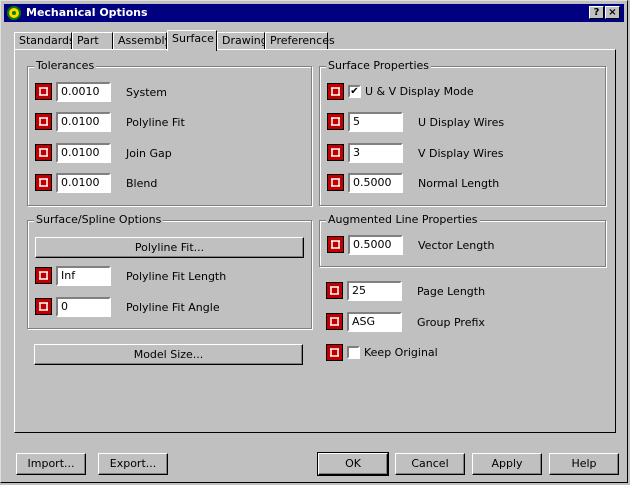 The width and height of the screenshot is (630, 485). What do you see at coordinates (92, 41) in the screenshot?
I see `tab-part: Part` at bounding box center [92, 41].